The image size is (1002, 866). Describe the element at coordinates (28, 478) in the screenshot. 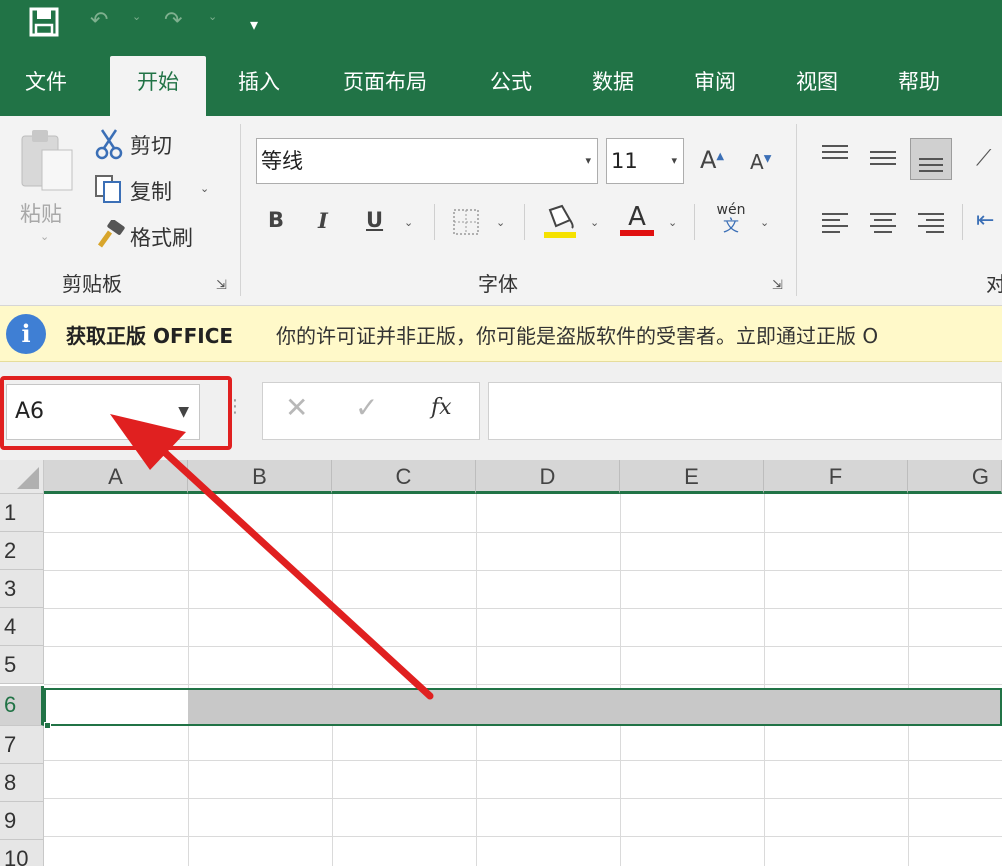

I see `select-all-icon` at that location.